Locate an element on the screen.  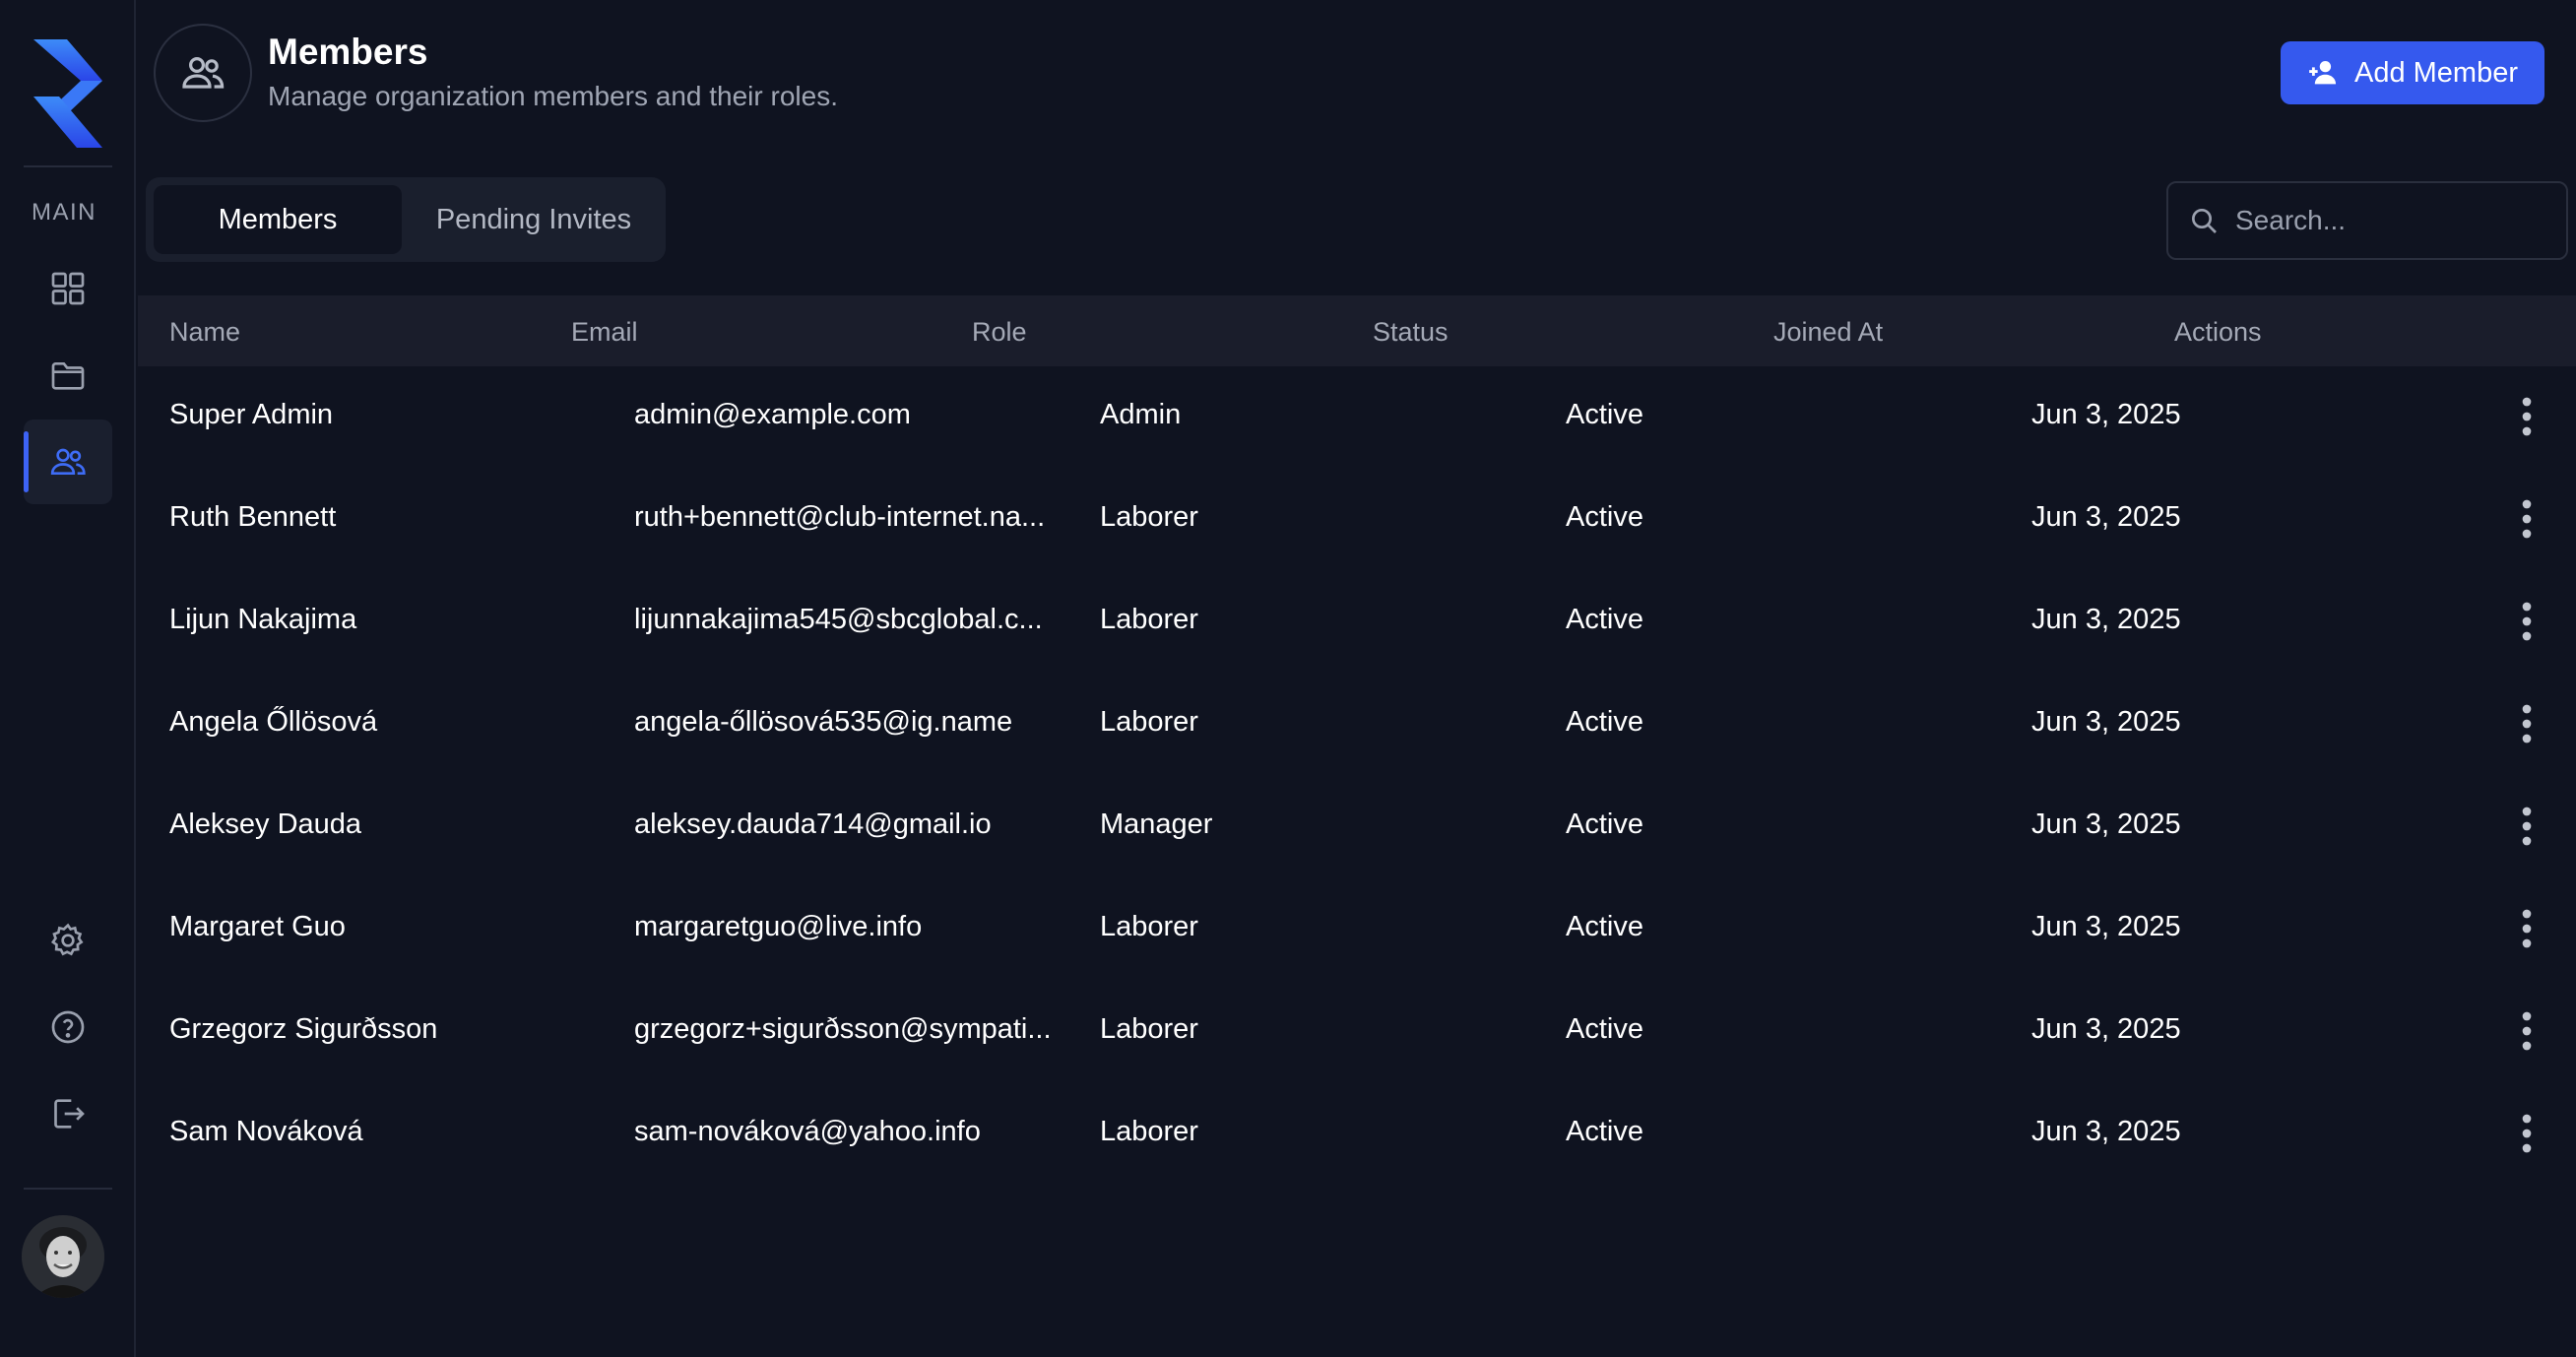
avatar is located at coordinates (63, 1256).